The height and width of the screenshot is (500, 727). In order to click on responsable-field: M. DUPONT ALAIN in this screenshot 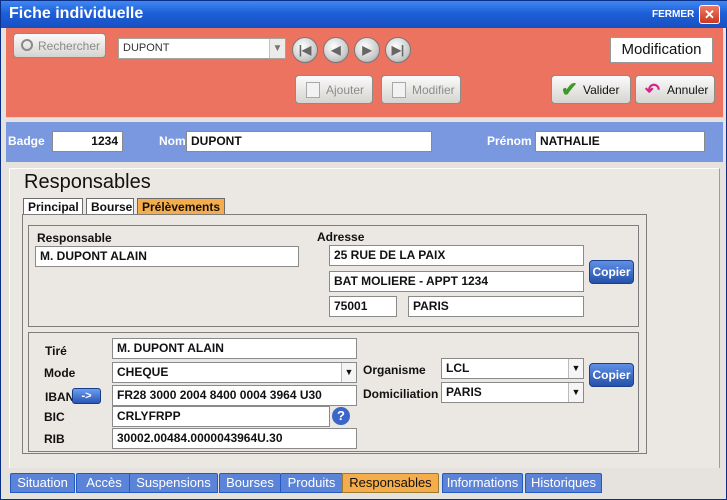, I will do `click(167, 256)`.